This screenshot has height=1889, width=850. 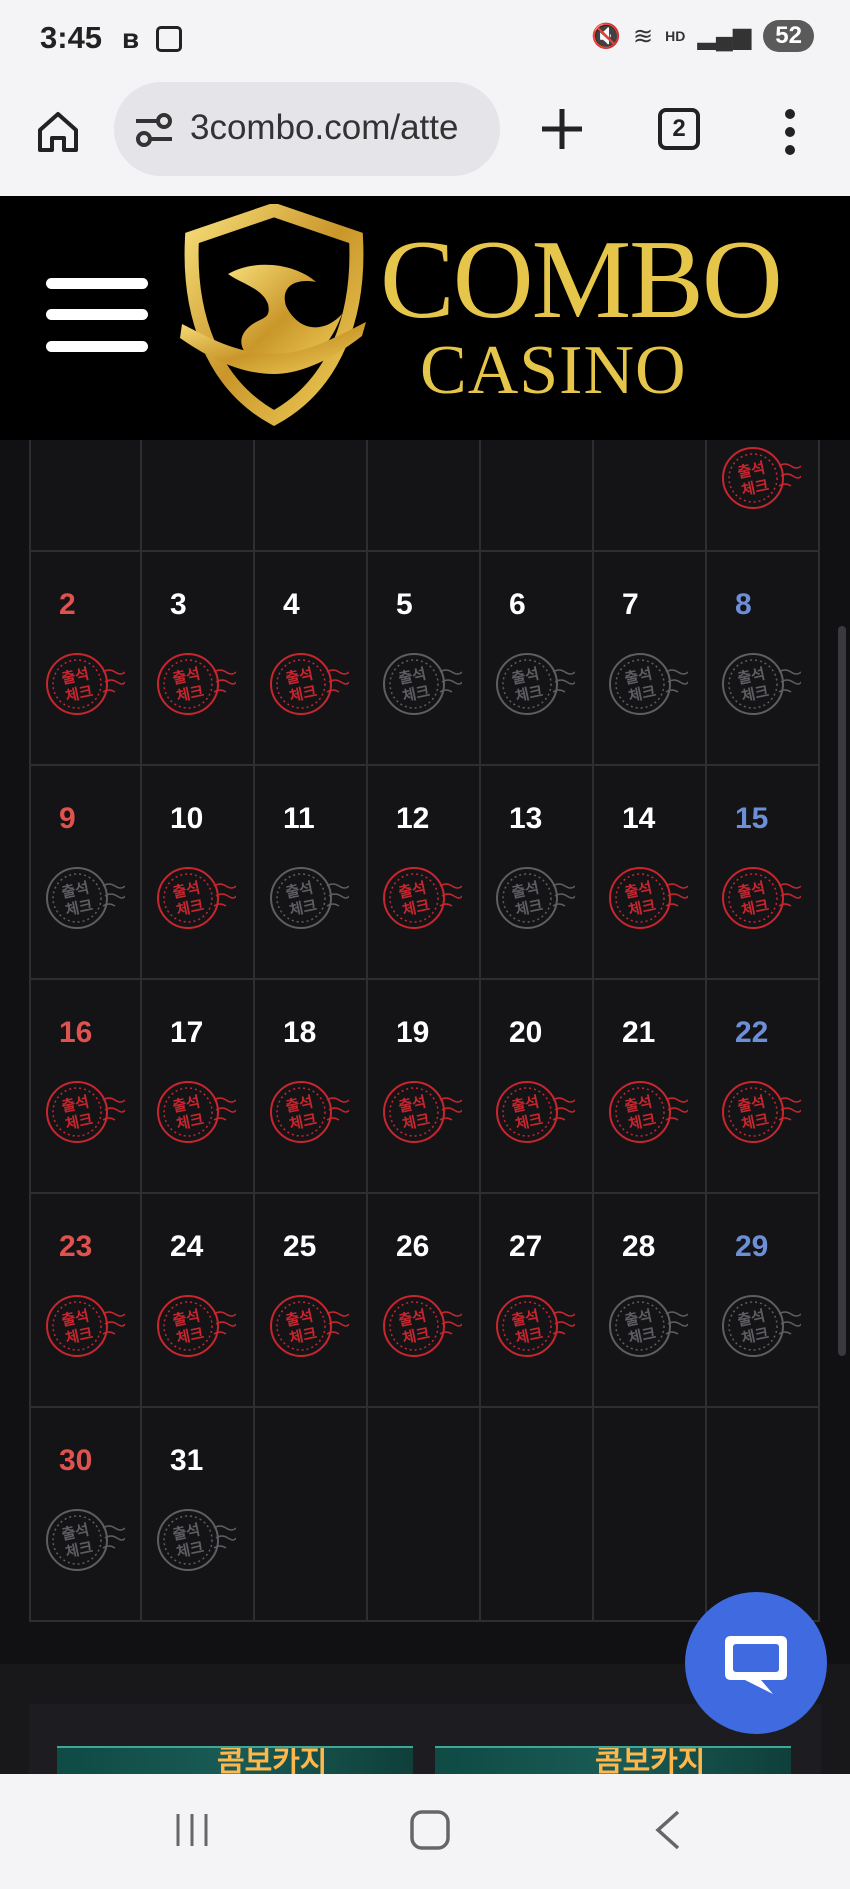 I want to click on calendar-day-cell: 29 출석 체크, so click(x=763, y=1301).